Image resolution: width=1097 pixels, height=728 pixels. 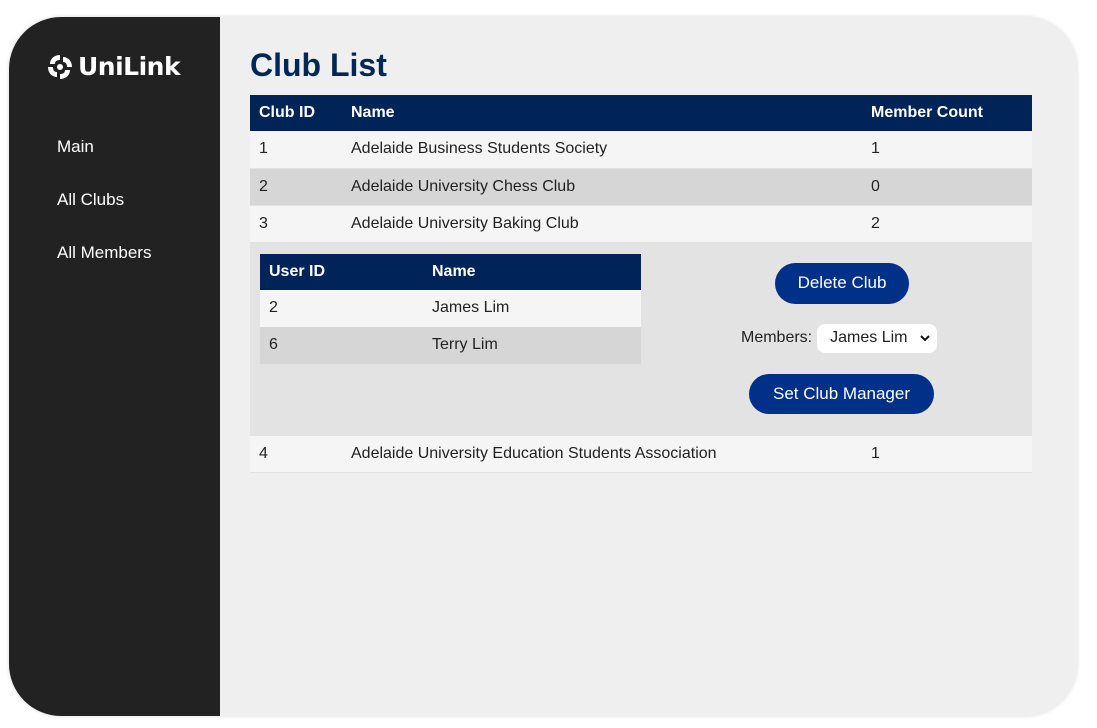 I want to click on member-row: 6 Terry Lim, so click(x=450, y=345).